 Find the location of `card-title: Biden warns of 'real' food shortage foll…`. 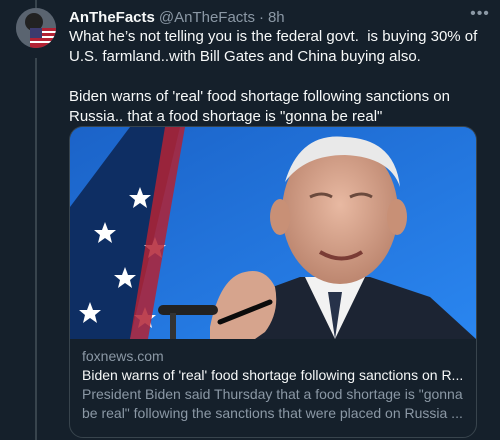

card-title: Biden warns of 'real' food shortage foll… is located at coordinates (273, 375).